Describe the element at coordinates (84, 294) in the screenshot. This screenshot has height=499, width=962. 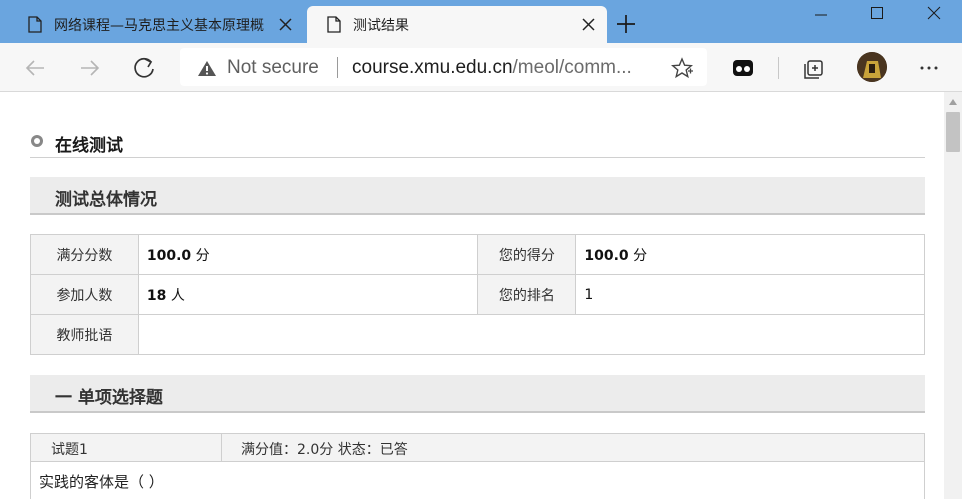
I see `participants-label: 参加人数` at that location.